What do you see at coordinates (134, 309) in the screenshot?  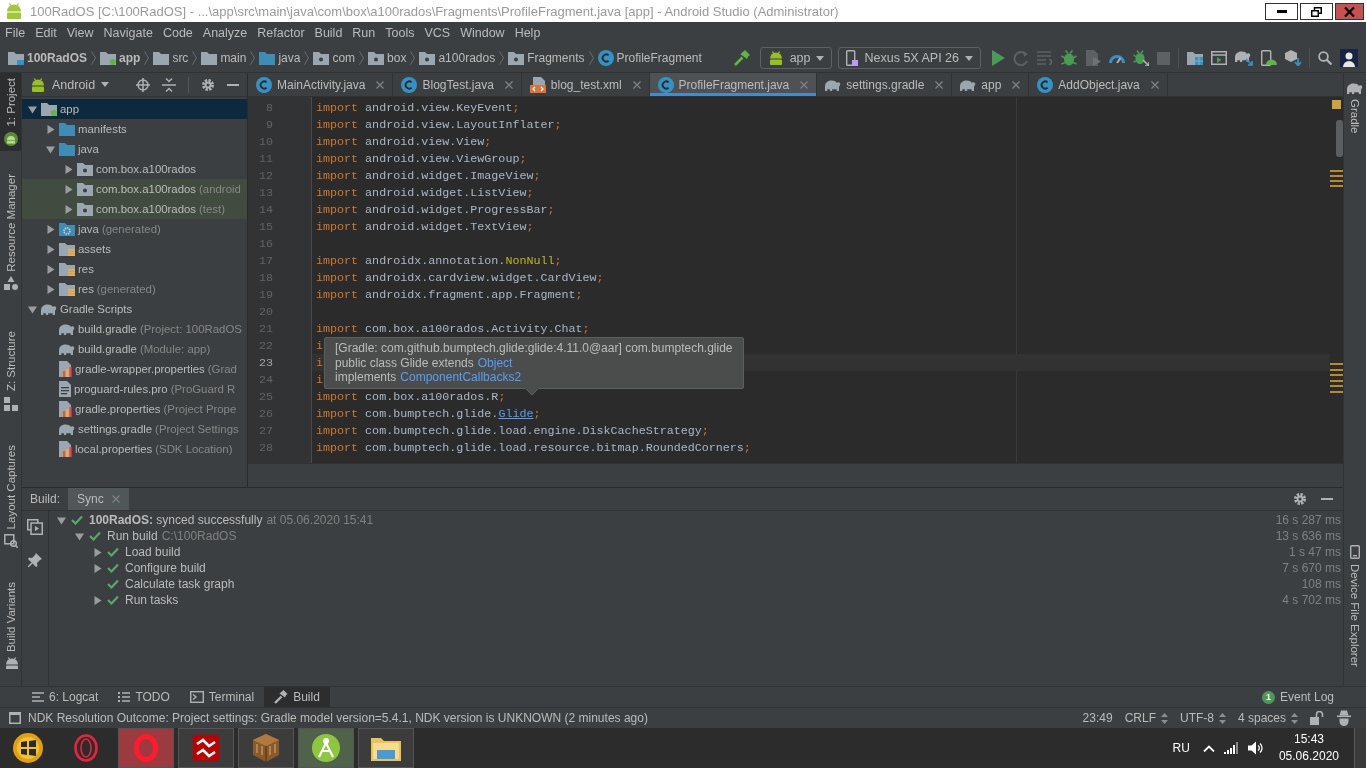 I see `tree-item: Gradle Scripts` at bounding box center [134, 309].